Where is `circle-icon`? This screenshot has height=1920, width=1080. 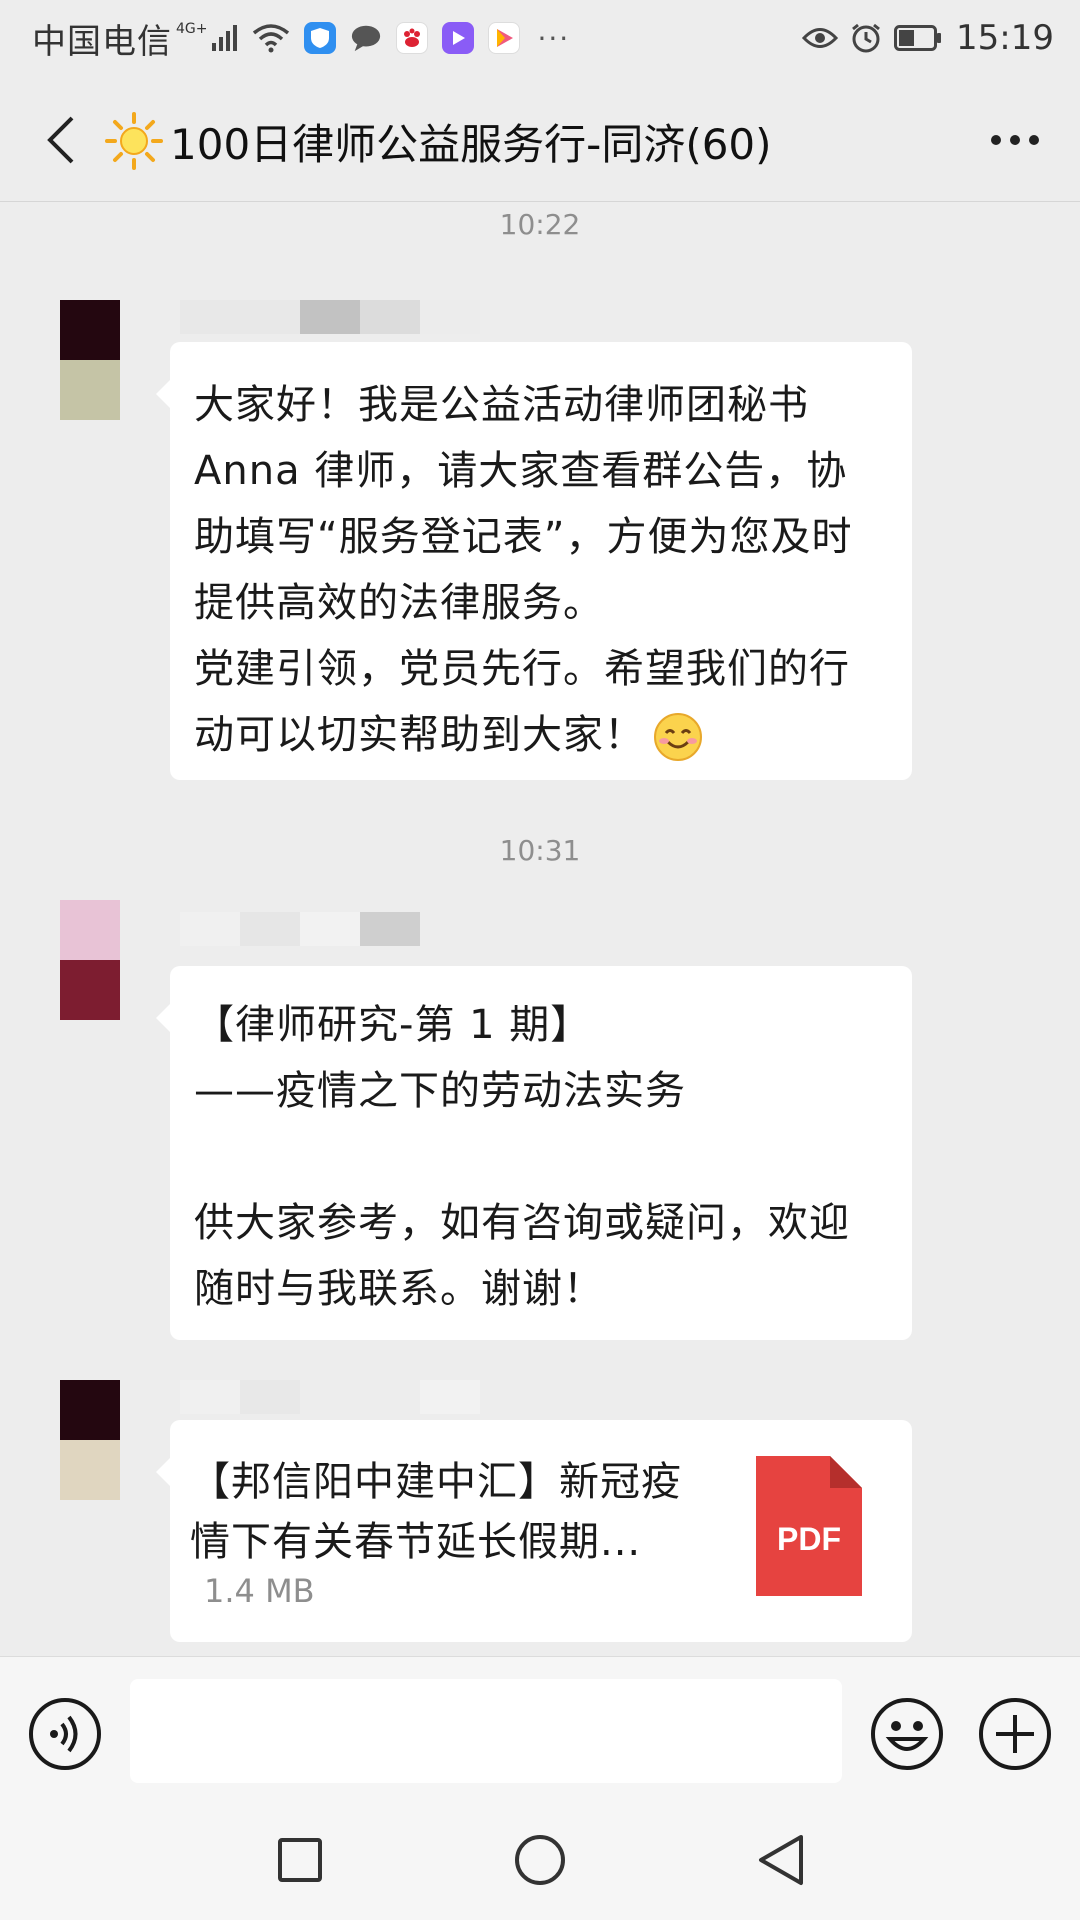
circle-icon is located at coordinates (540, 1860).